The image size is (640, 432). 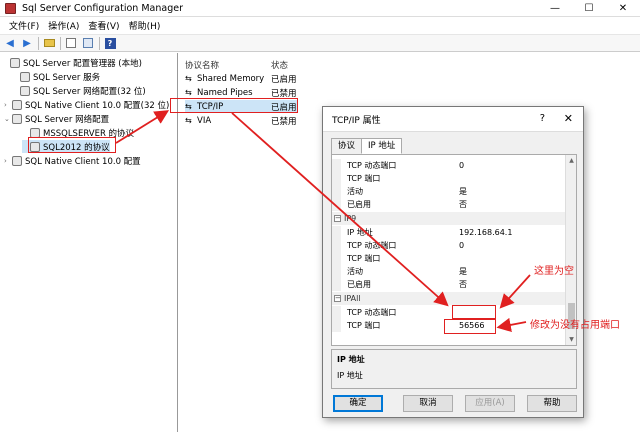 What do you see at coordinates (320, 43) in the screenshot?
I see `toolbar: ◀ ▶ ?` at bounding box center [320, 43].